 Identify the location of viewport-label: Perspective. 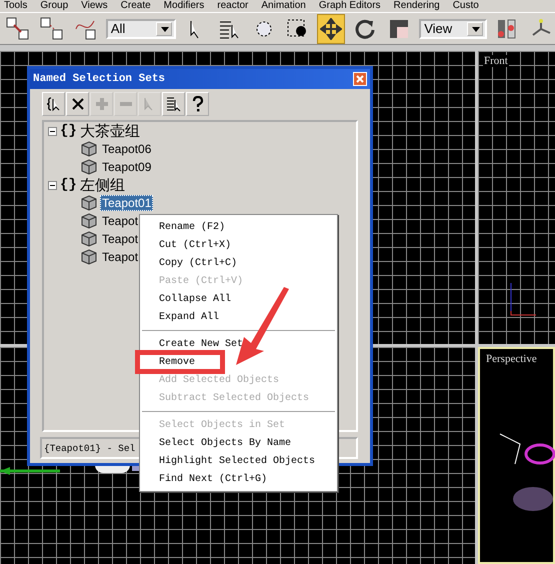
(511, 359).